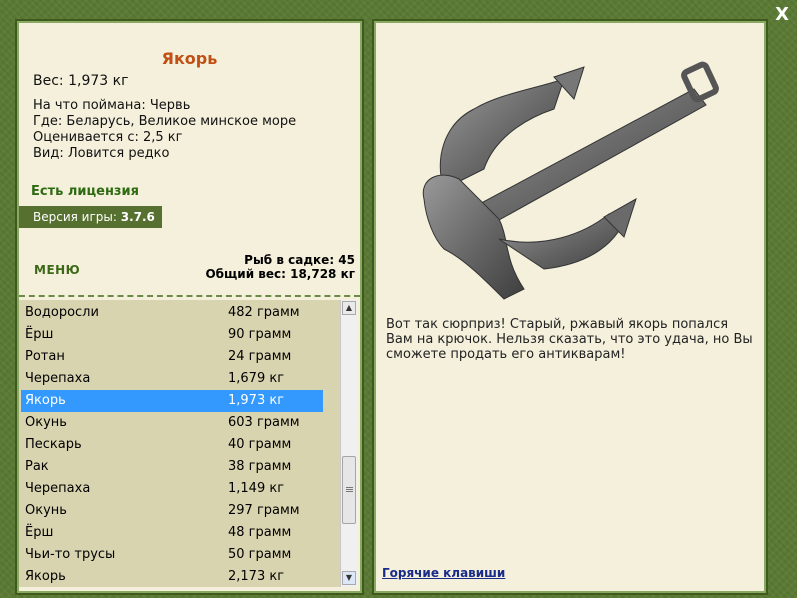 Image resolution: width=797 pixels, height=598 pixels. I want to click on catch-item-name: Чьи-то трусы, so click(70, 554).